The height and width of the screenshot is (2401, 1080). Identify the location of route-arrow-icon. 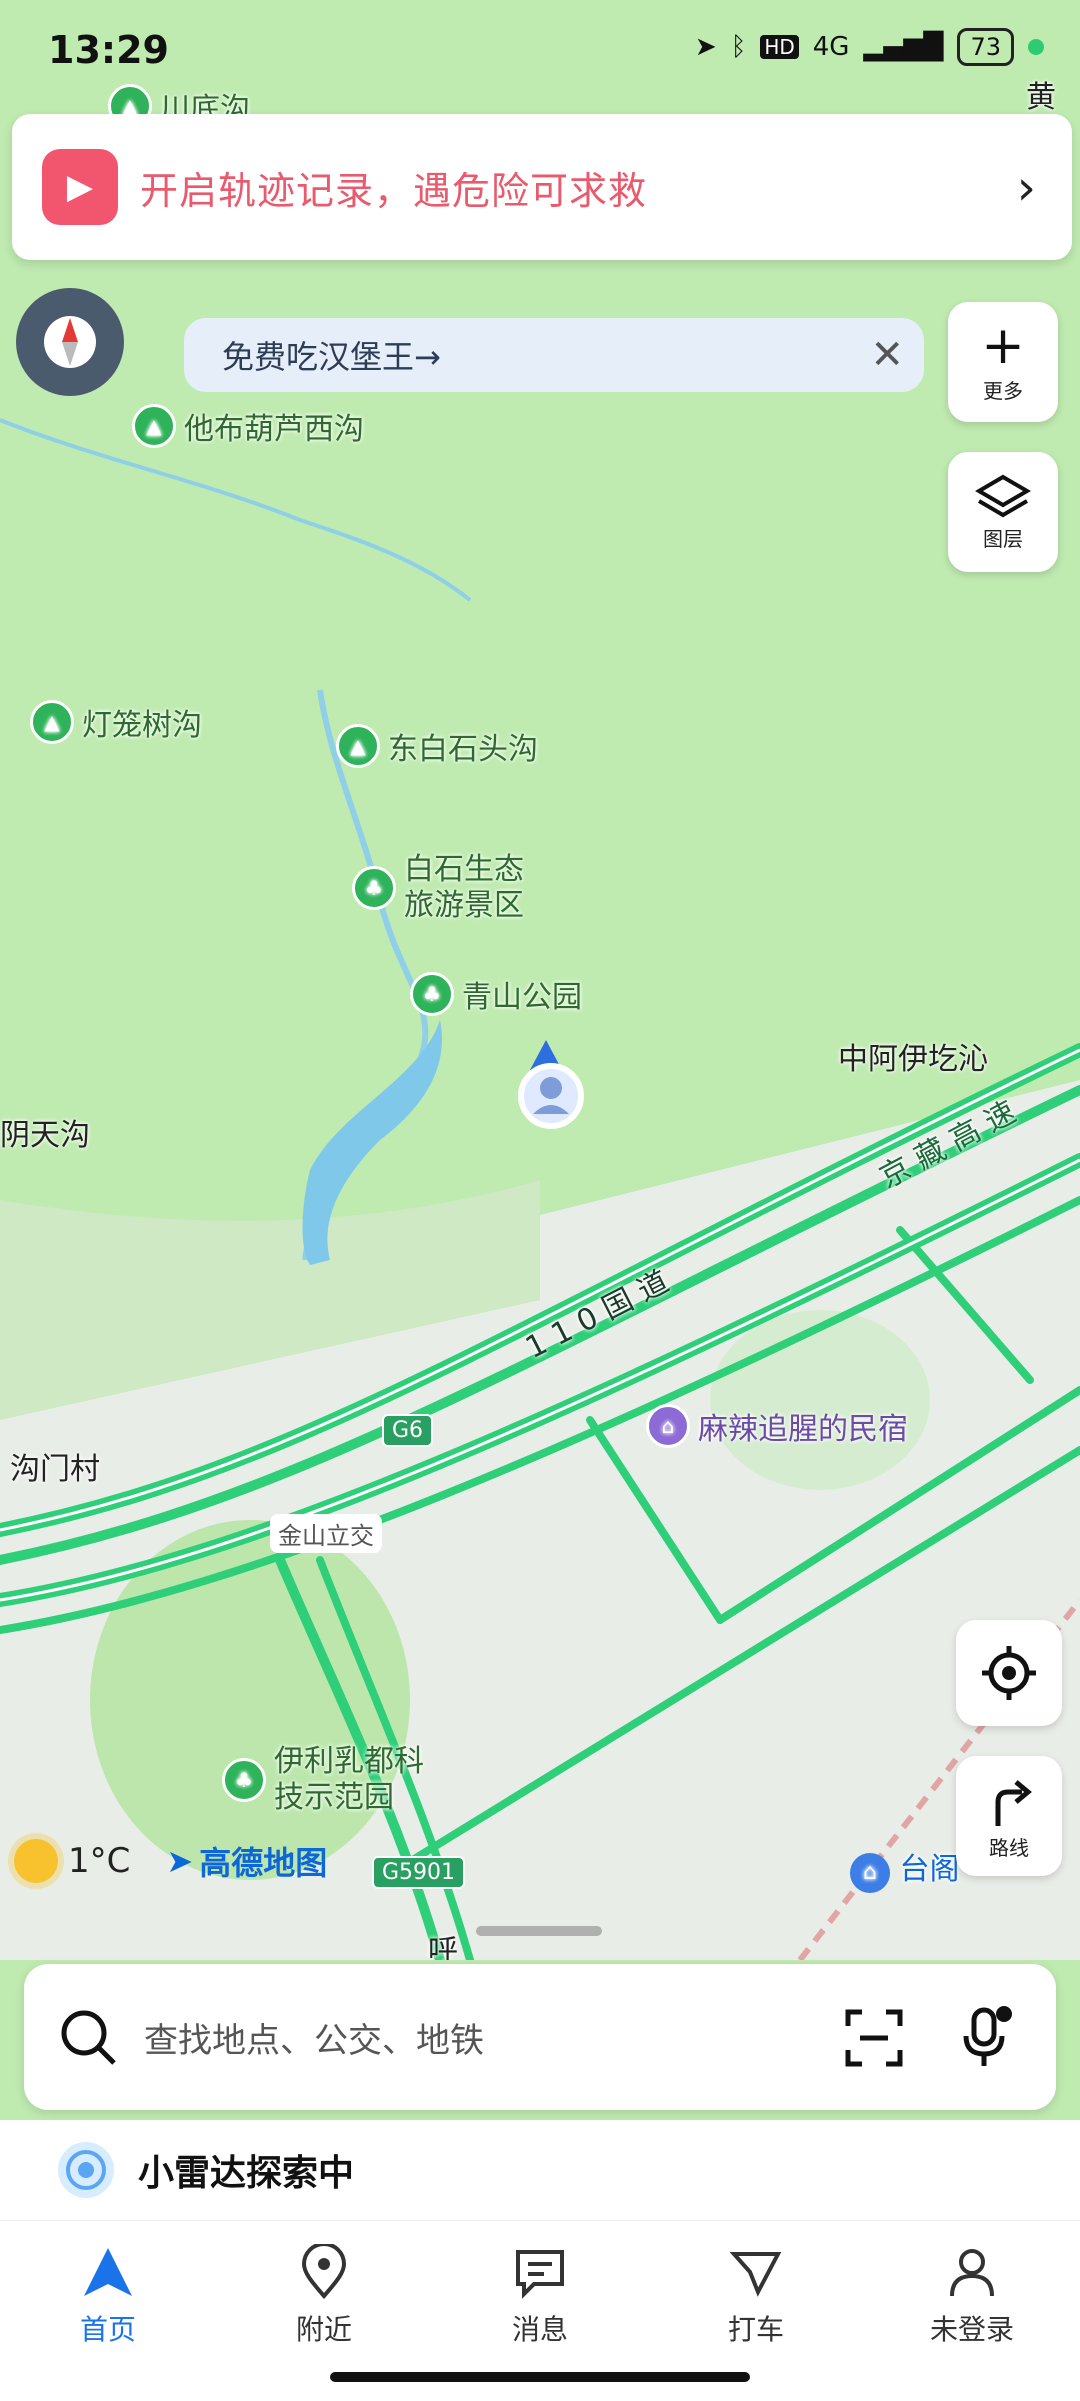
(1013, 1802).